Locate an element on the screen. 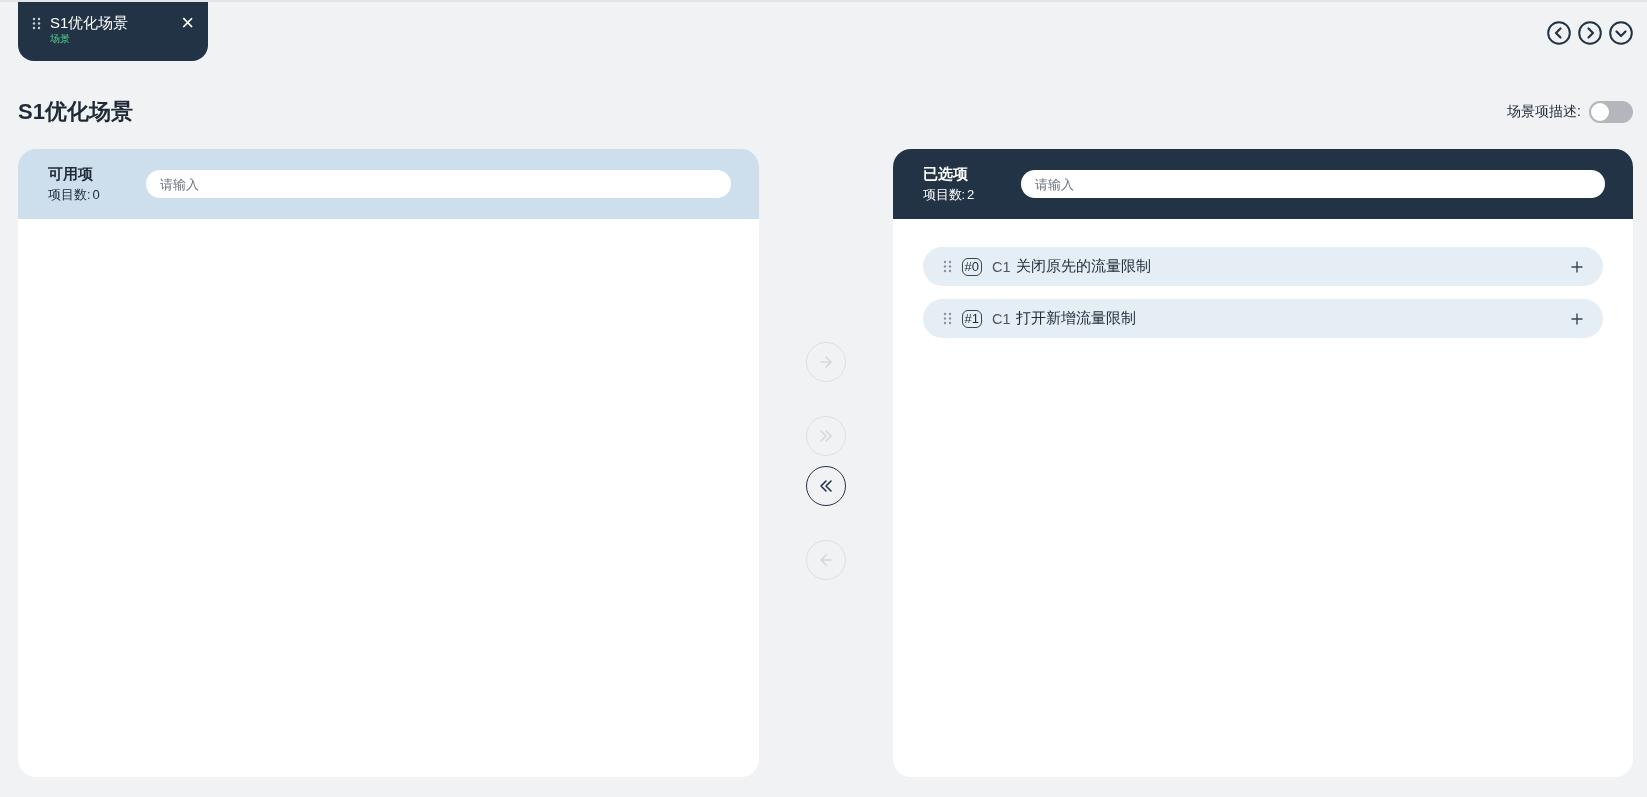 Image resolution: width=1647 pixels, height=797 pixels. description-toggle is located at coordinates (1611, 111).